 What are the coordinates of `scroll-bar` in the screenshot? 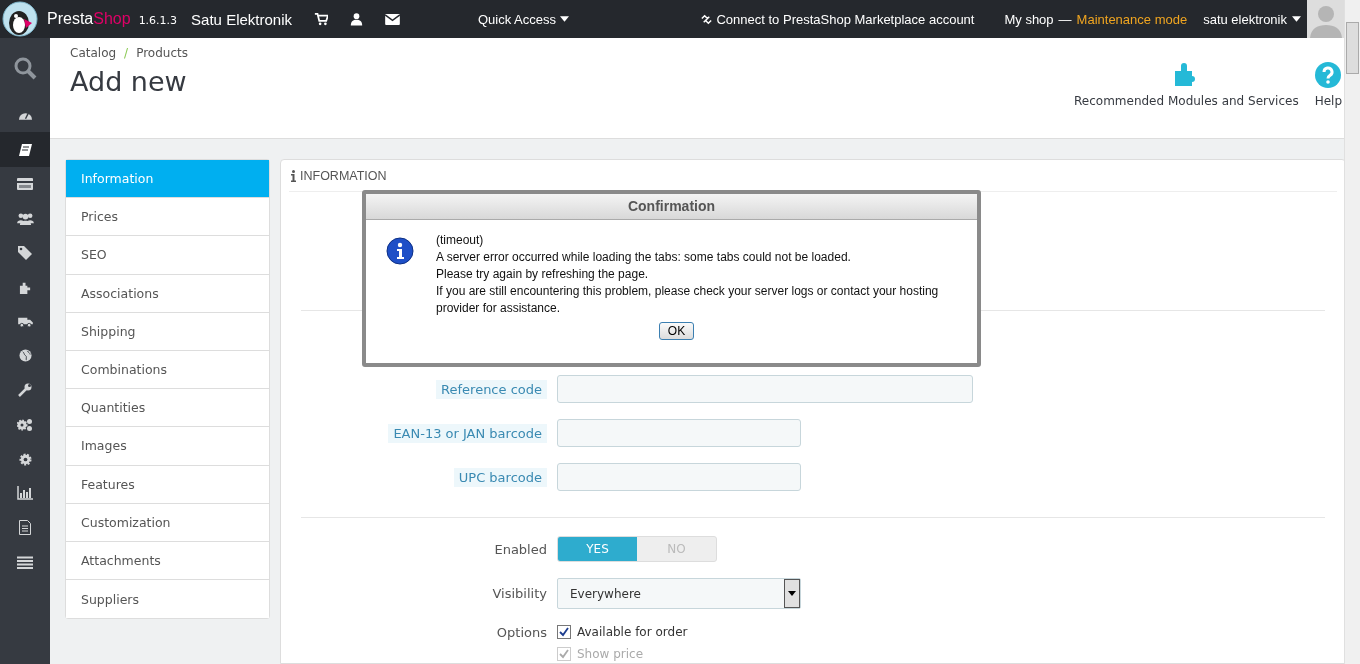 It's located at (1352, 332).